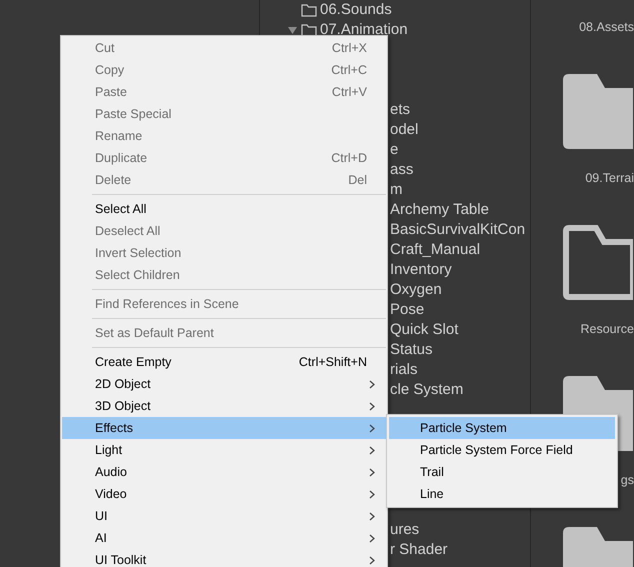  Describe the element at coordinates (394, 150) in the screenshot. I see `tree-item: e` at that location.